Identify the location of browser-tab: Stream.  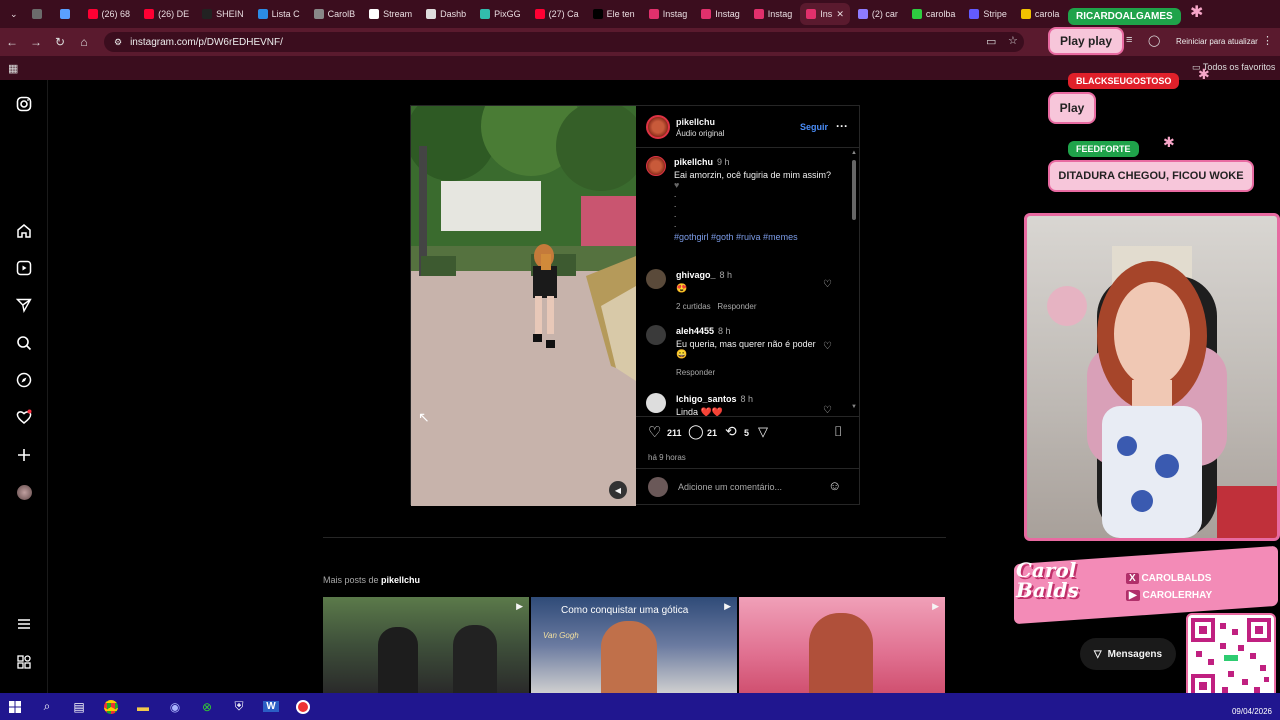
(390, 14).